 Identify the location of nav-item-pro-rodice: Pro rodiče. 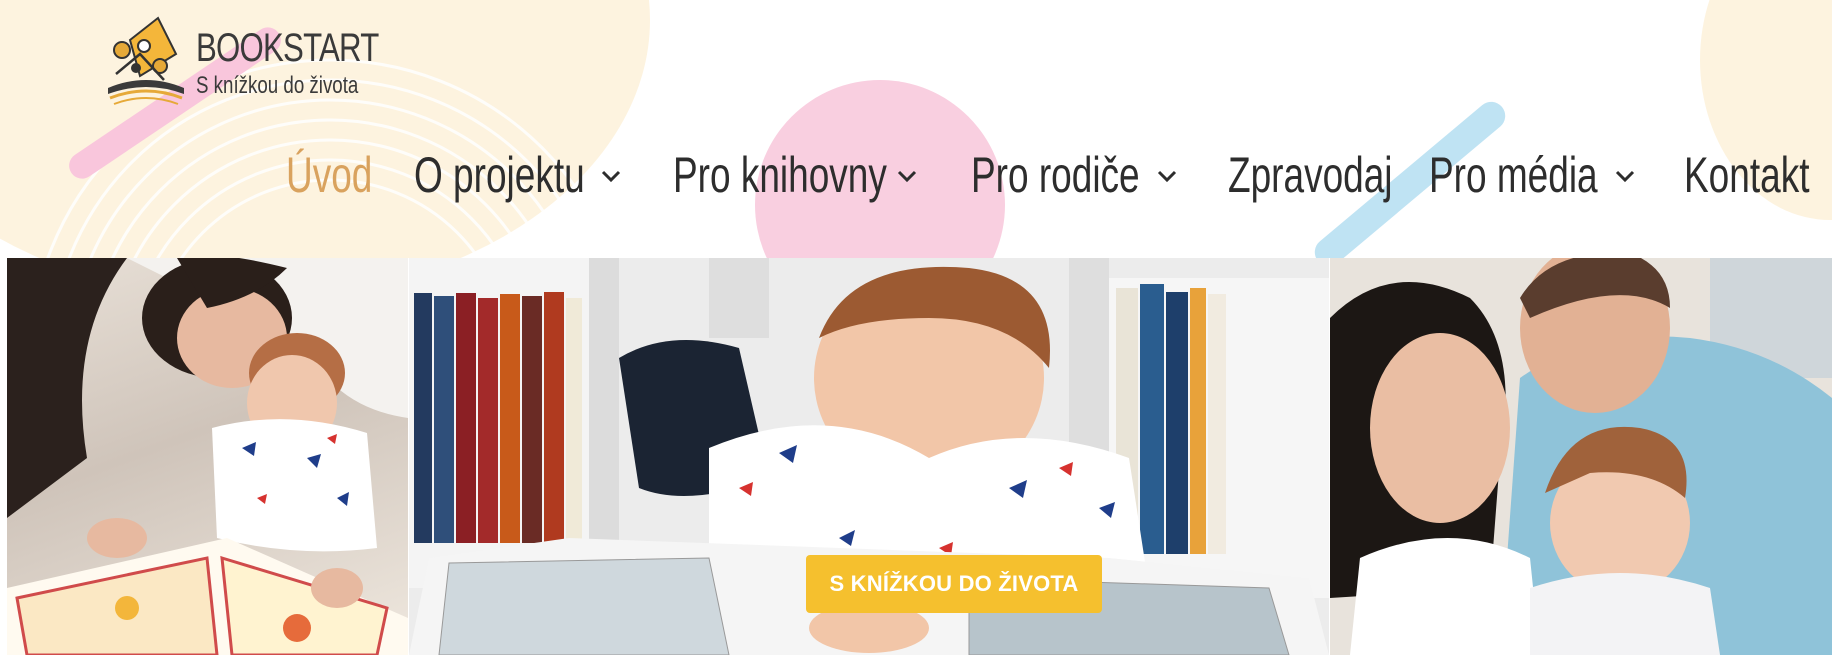
(1085, 175).